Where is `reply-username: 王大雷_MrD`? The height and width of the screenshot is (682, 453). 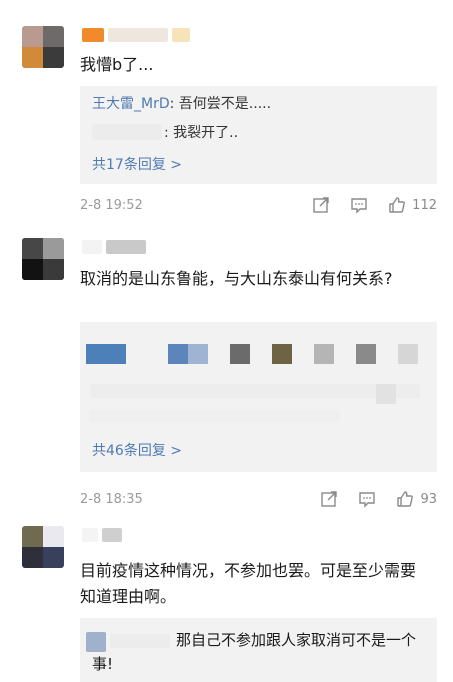 reply-username: 王大雷_MrD is located at coordinates (131, 104).